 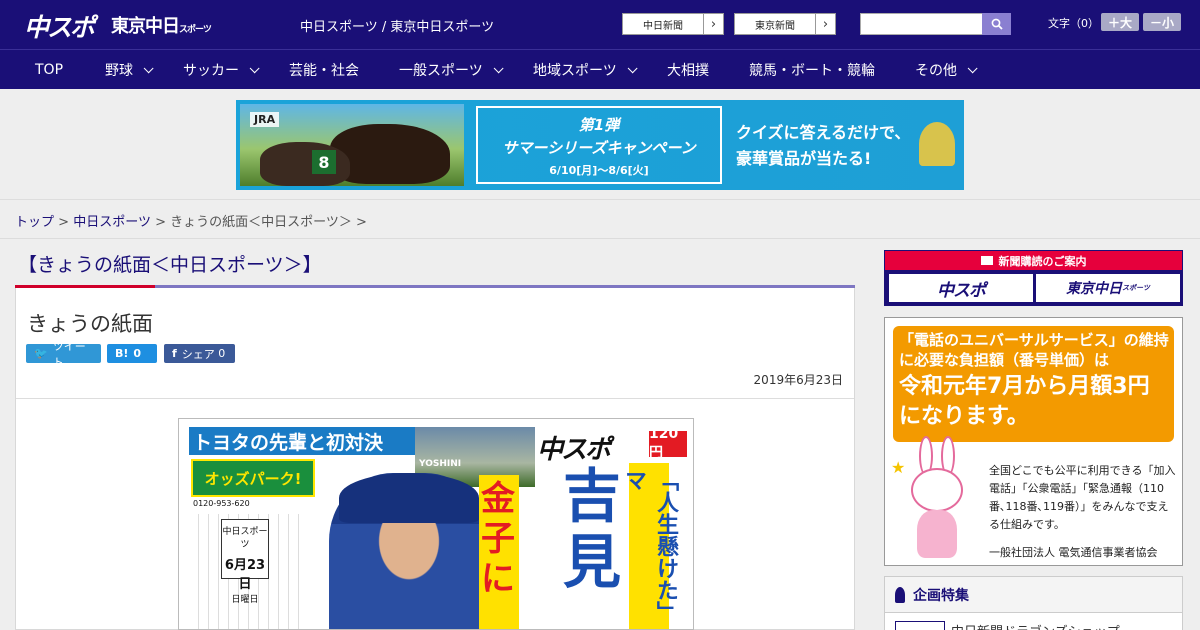 What do you see at coordinates (823, 146) in the screenshot?
I see `quiz-text: クイズに答えるだけで、 豪華賞品が当たる!` at bounding box center [823, 146].